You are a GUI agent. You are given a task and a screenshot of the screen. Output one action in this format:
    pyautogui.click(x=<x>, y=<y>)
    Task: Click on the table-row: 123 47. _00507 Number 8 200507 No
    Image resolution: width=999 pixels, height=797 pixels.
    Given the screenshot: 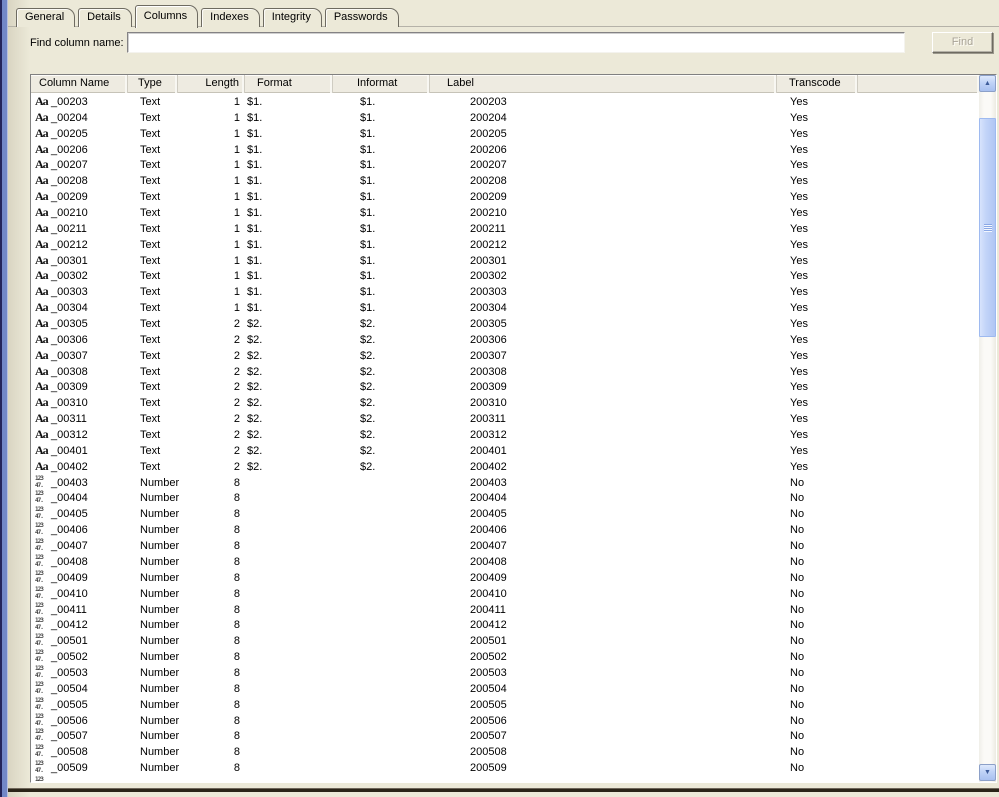 What is the action you would take?
    pyautogui.click(x=505, y=736)
    